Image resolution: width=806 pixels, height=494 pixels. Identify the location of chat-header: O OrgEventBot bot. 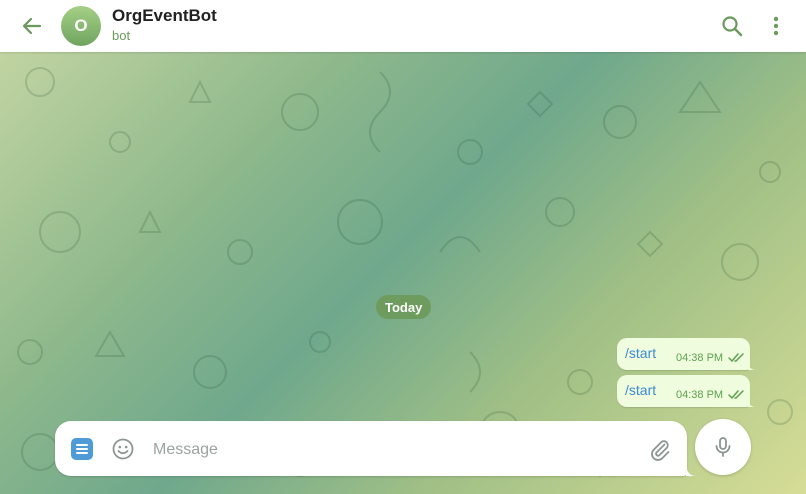
(403, 26).